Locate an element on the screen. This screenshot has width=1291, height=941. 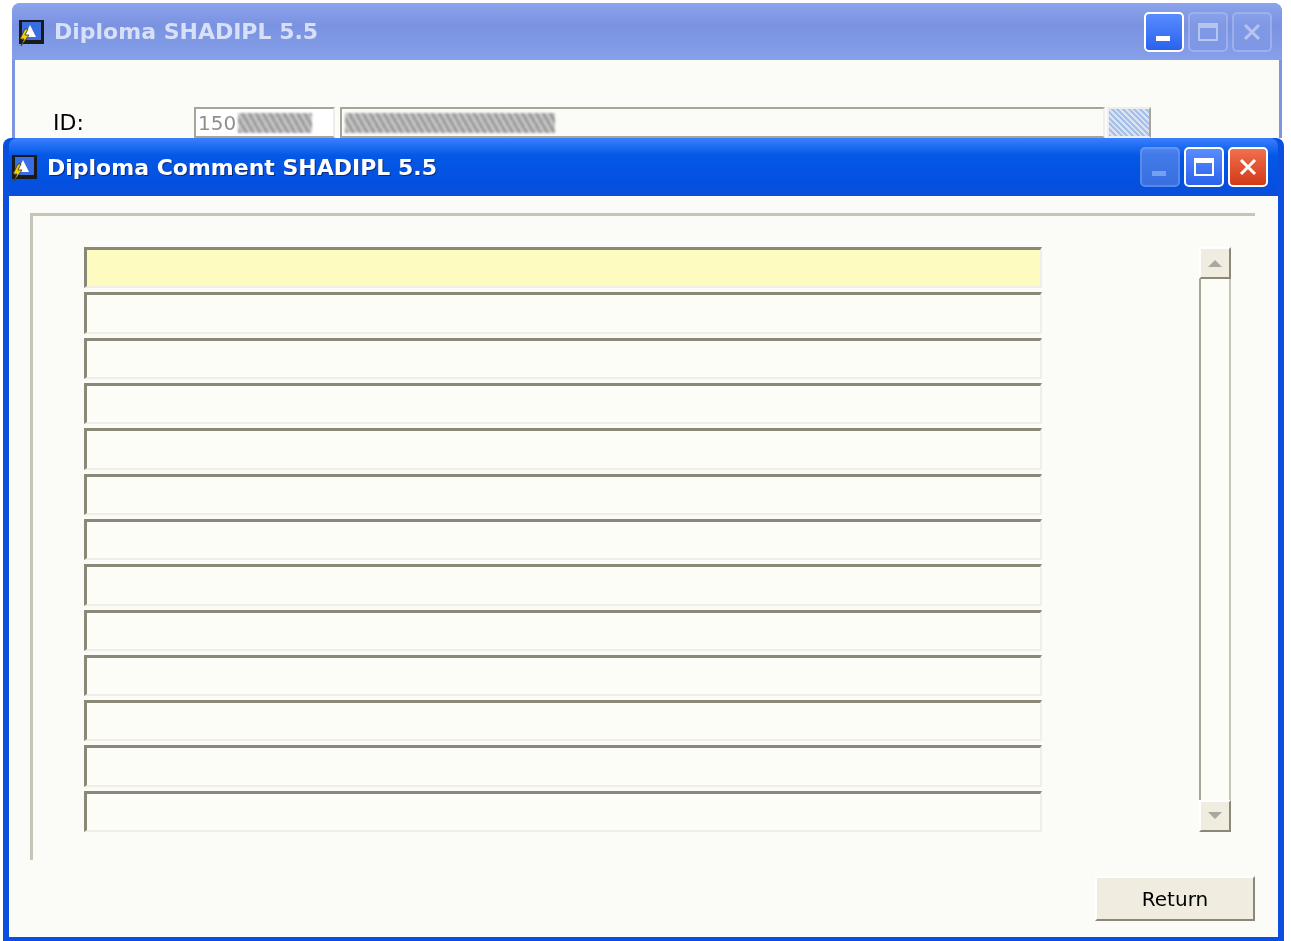
scroll-down-button is located at coordinates (1215, 816).